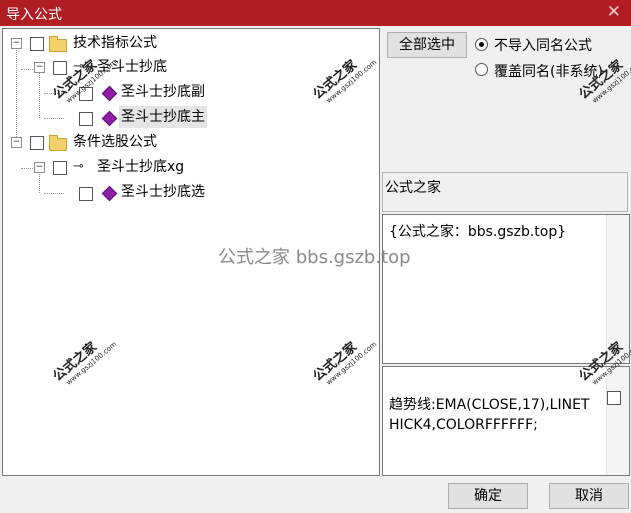 The height and width of the screenshot is (513, 631). I want to click on tree-label: 圣斗士抄底xg, so click(141, 167).